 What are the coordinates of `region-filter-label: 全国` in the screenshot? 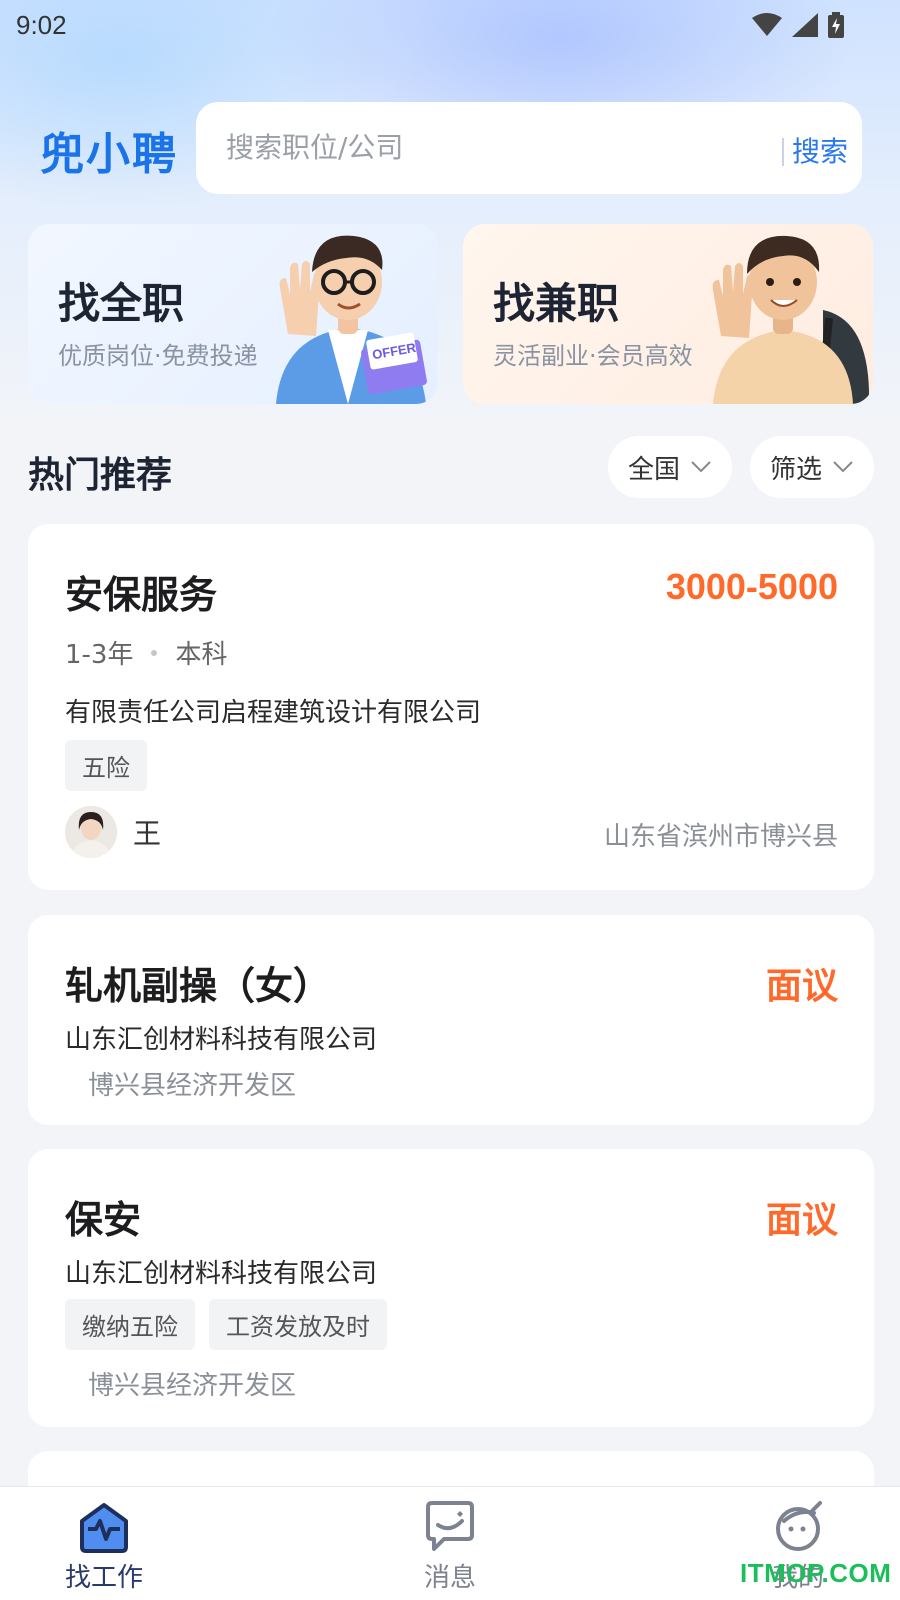 It's located at (654, 469).